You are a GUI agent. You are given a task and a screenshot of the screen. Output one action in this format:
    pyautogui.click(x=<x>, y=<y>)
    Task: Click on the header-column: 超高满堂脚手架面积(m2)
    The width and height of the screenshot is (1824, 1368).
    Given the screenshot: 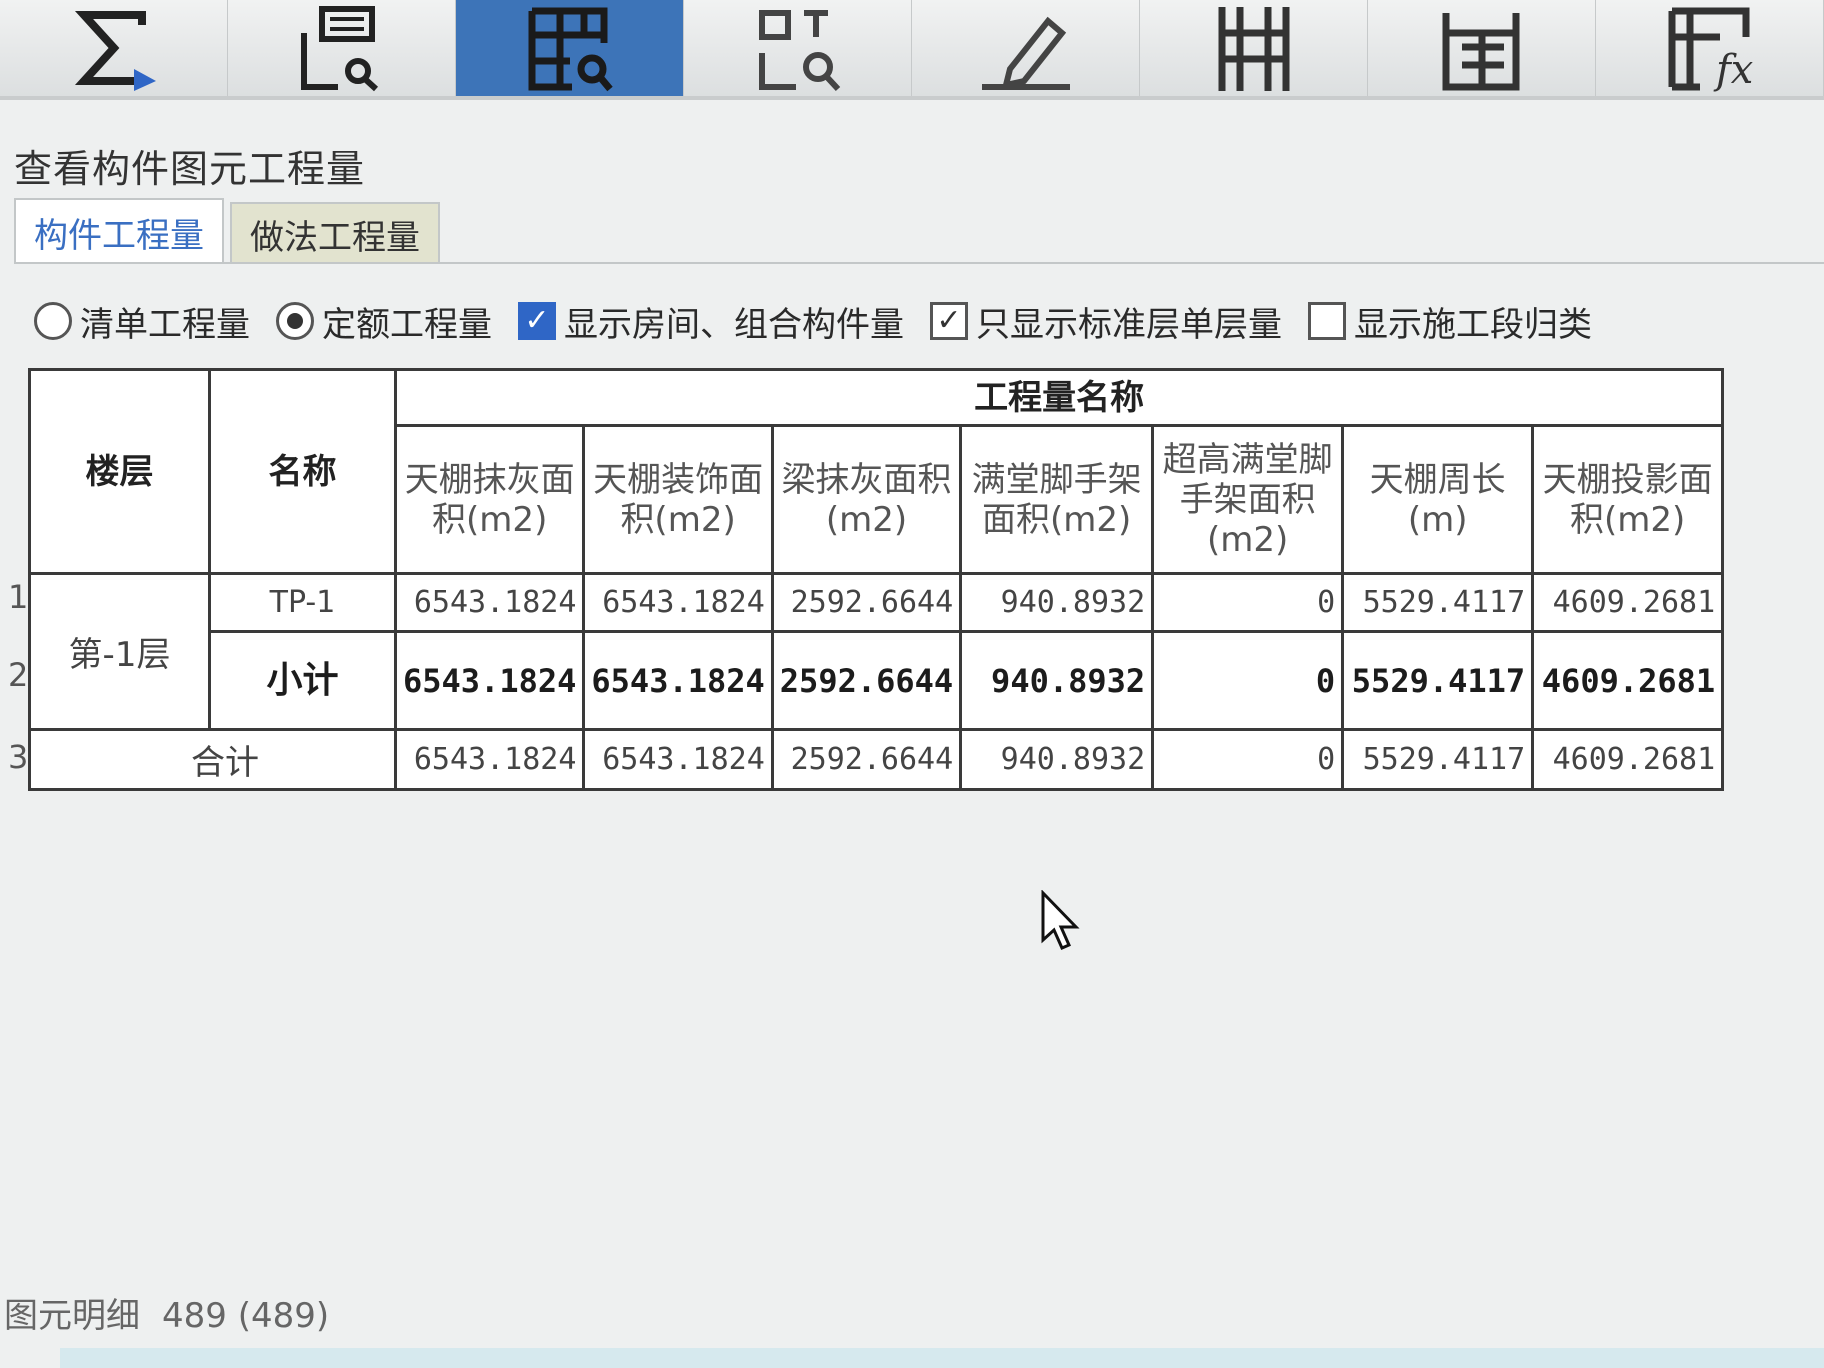 What is the action you would take?
    pyautogui.click(x=1248, y=499)
    